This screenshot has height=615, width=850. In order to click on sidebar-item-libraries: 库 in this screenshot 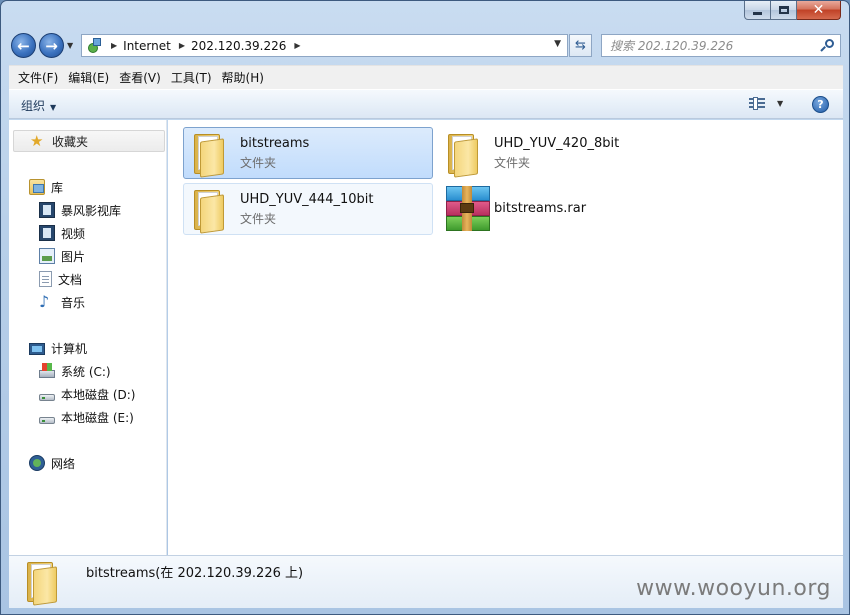, I will do `click(46, 187)`.